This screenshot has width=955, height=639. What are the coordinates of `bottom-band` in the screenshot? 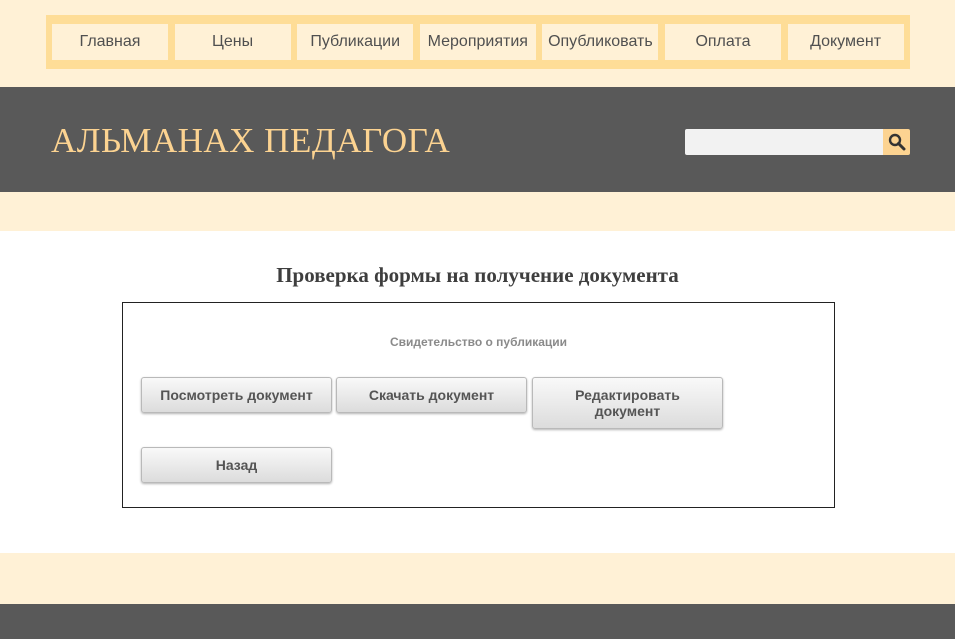 It's located at (477, 578).